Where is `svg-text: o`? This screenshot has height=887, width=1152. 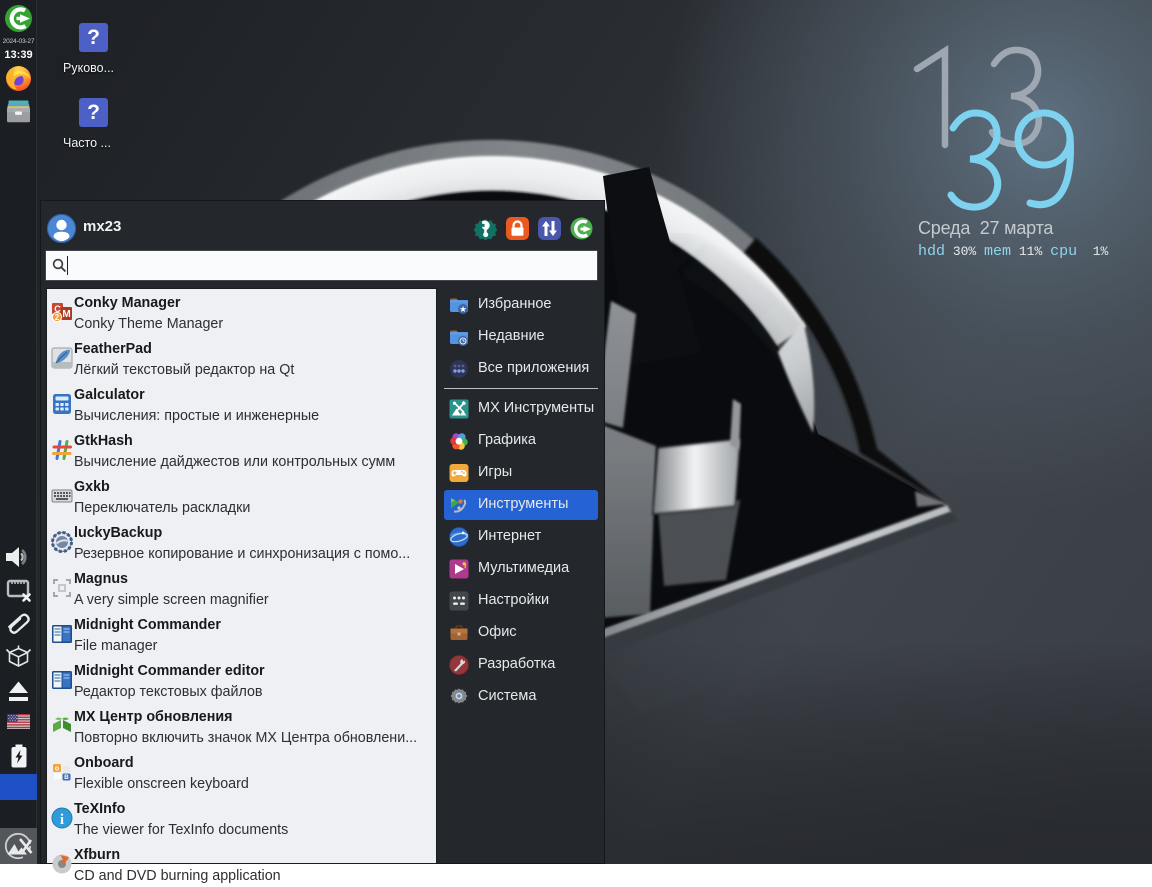 svg-text: o is located at coordinates (57, 769).